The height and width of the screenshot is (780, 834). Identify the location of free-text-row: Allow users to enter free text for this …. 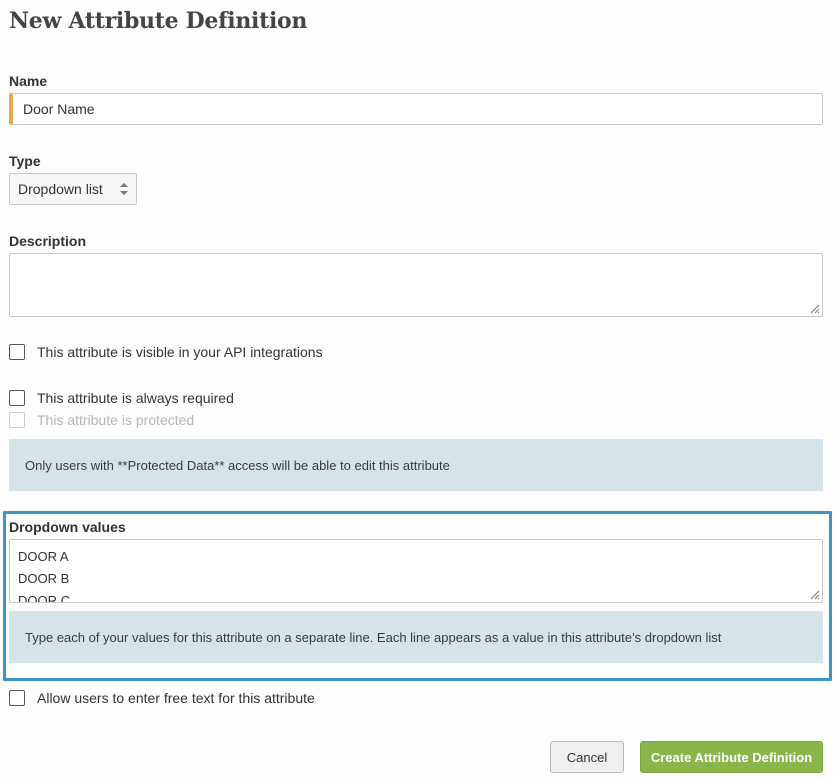
(162, 698).